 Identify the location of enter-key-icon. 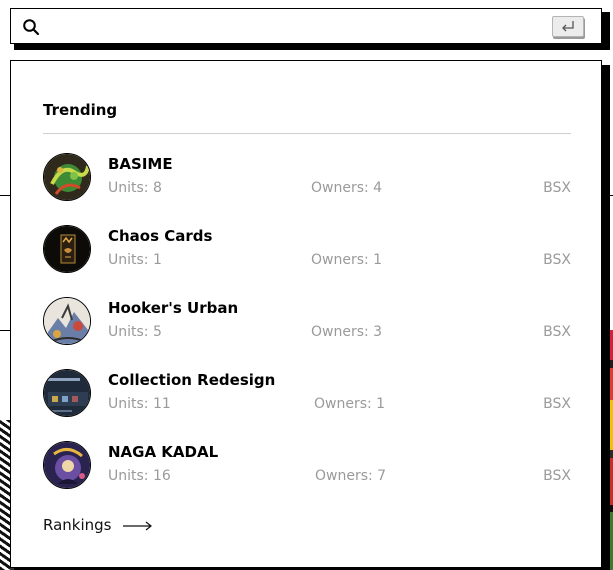
(568, 26).